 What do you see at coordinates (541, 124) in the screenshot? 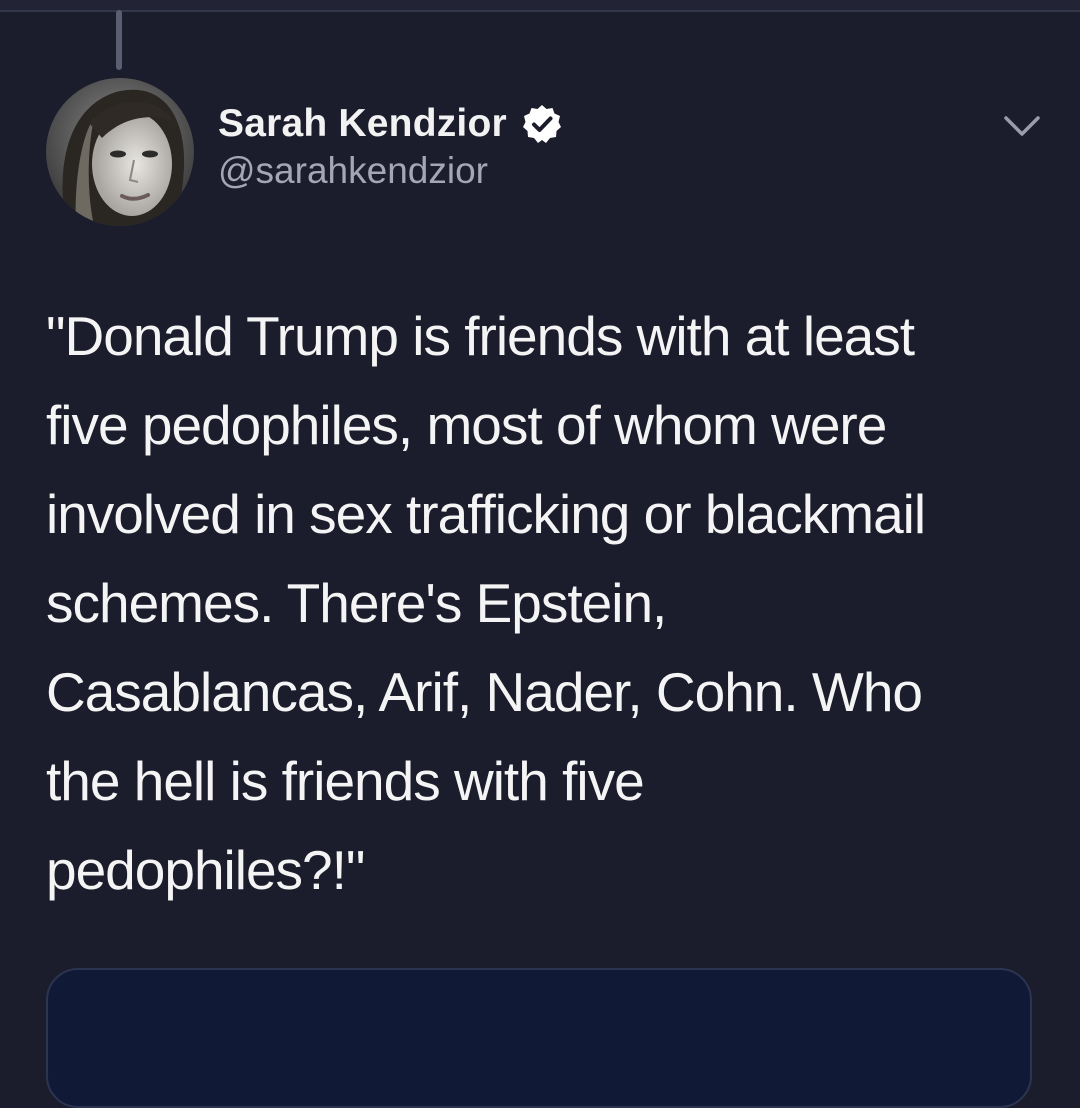
I see `verified-badge-icon` at bounding box center [541, 124].